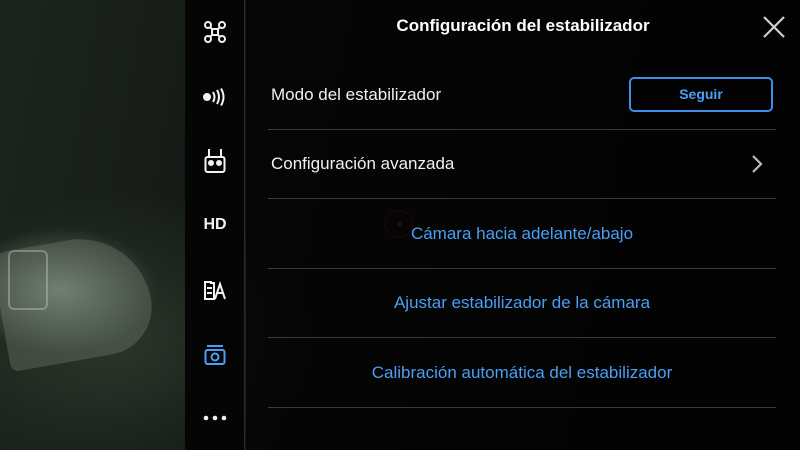 The height and width of the screenshot is (450, 800). I want to click on camera-icon, so click(215, 355).